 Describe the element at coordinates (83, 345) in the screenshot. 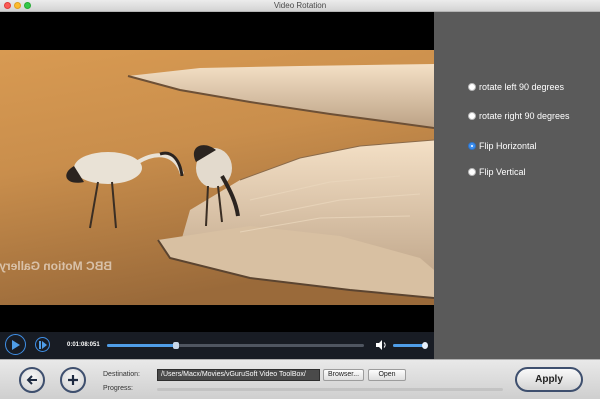

I see `time-readout: 0:01:08:051` at that location.